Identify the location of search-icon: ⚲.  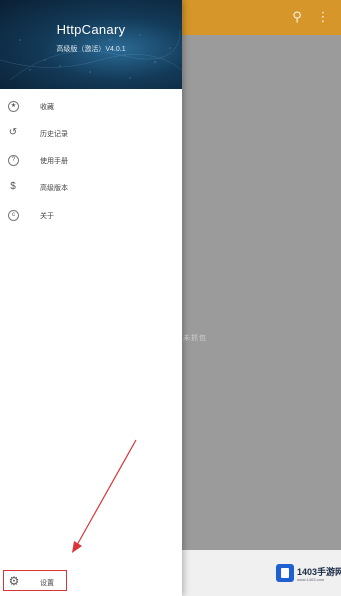
(297, 17).